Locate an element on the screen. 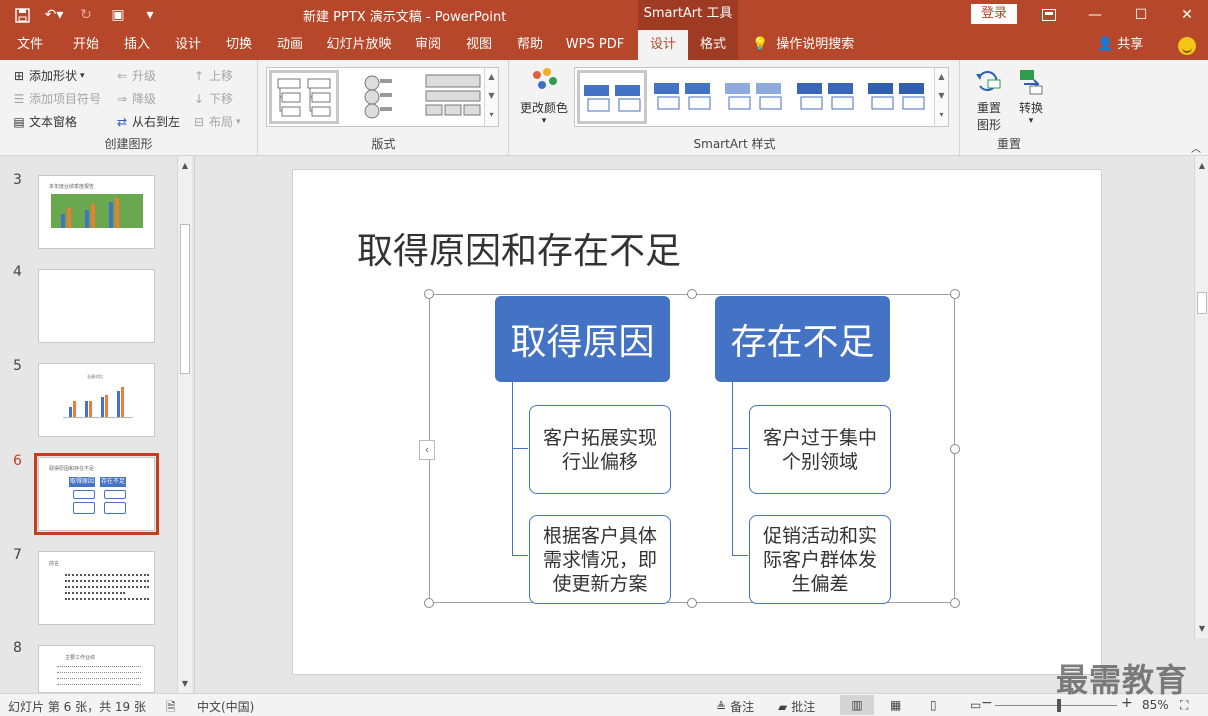 This screenshot has width=1208, height=716. tell-me-search: 💡 操作说明搜索 is located at coordinates (806, 45).